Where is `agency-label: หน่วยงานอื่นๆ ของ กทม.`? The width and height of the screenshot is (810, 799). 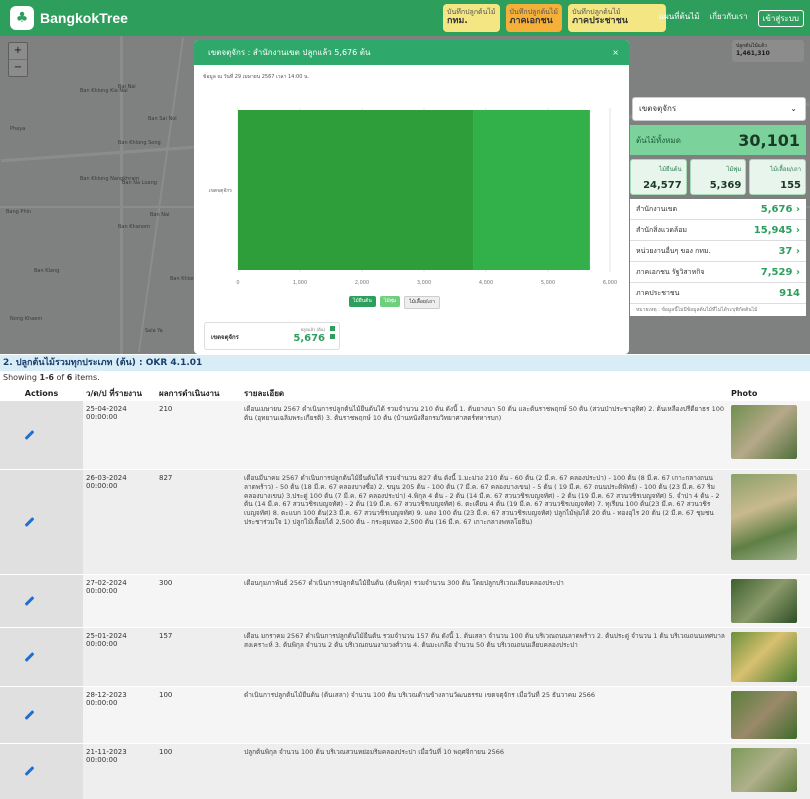 agency-label: หน่วยงานอื่นๆ ของ กทม. is located at coordinates (673, 250).